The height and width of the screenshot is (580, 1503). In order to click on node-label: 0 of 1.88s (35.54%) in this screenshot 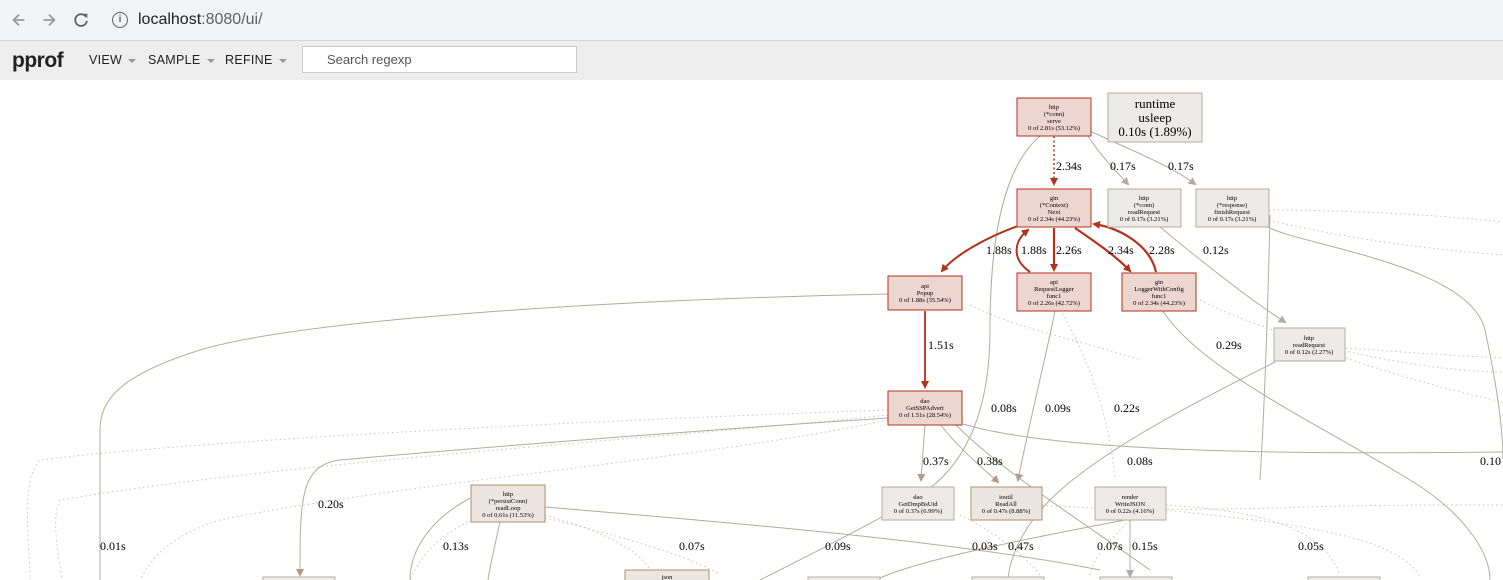, I will do `click(925, 300)`.